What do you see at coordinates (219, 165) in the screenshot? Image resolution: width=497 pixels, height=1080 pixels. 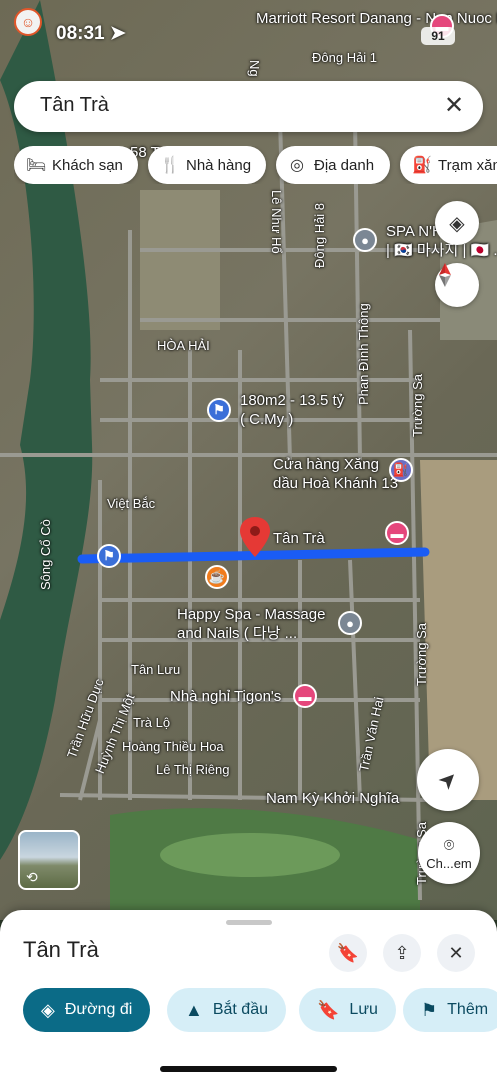 I see `chip-restaurants-label: Nhà hàng` at bounding box center [219, 165].